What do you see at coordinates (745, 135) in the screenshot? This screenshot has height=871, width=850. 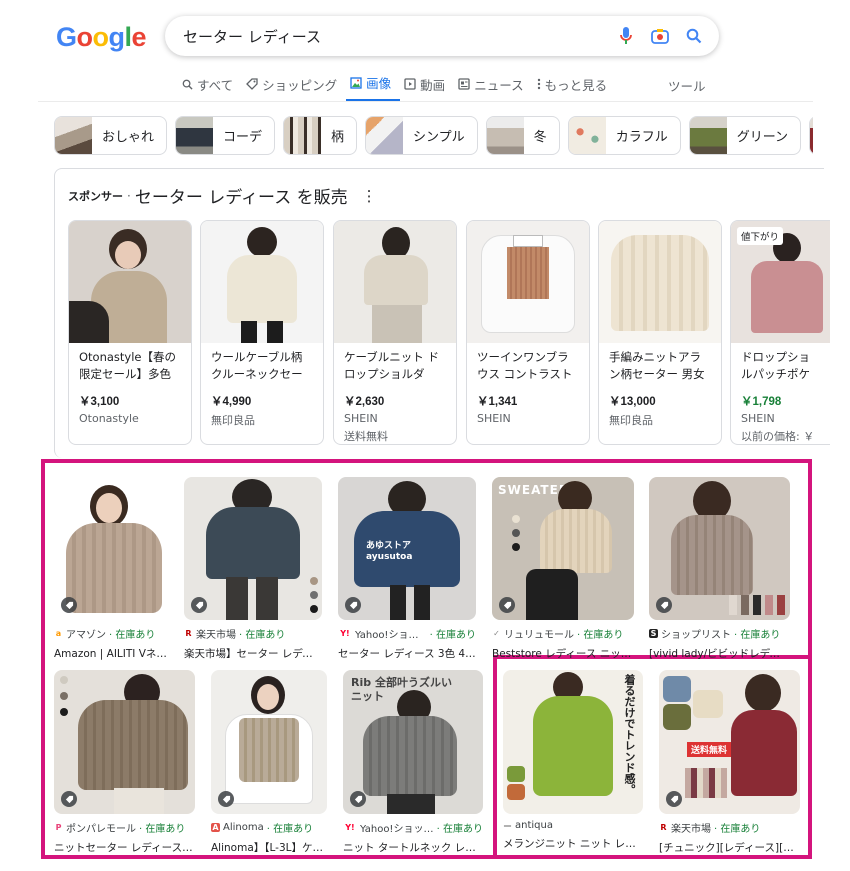 I see `chip: グリーン` at bounding box center [745, 135].